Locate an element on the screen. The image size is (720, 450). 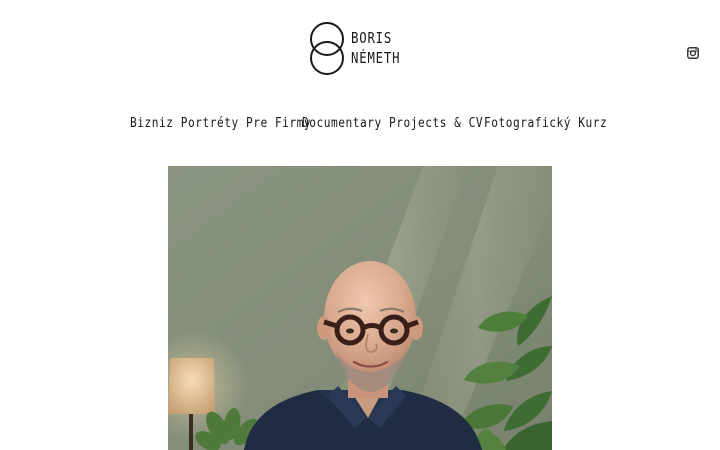
nav-item-fotograficky-kurz: Fotografický Kurz is located at coordinates (545, 124).